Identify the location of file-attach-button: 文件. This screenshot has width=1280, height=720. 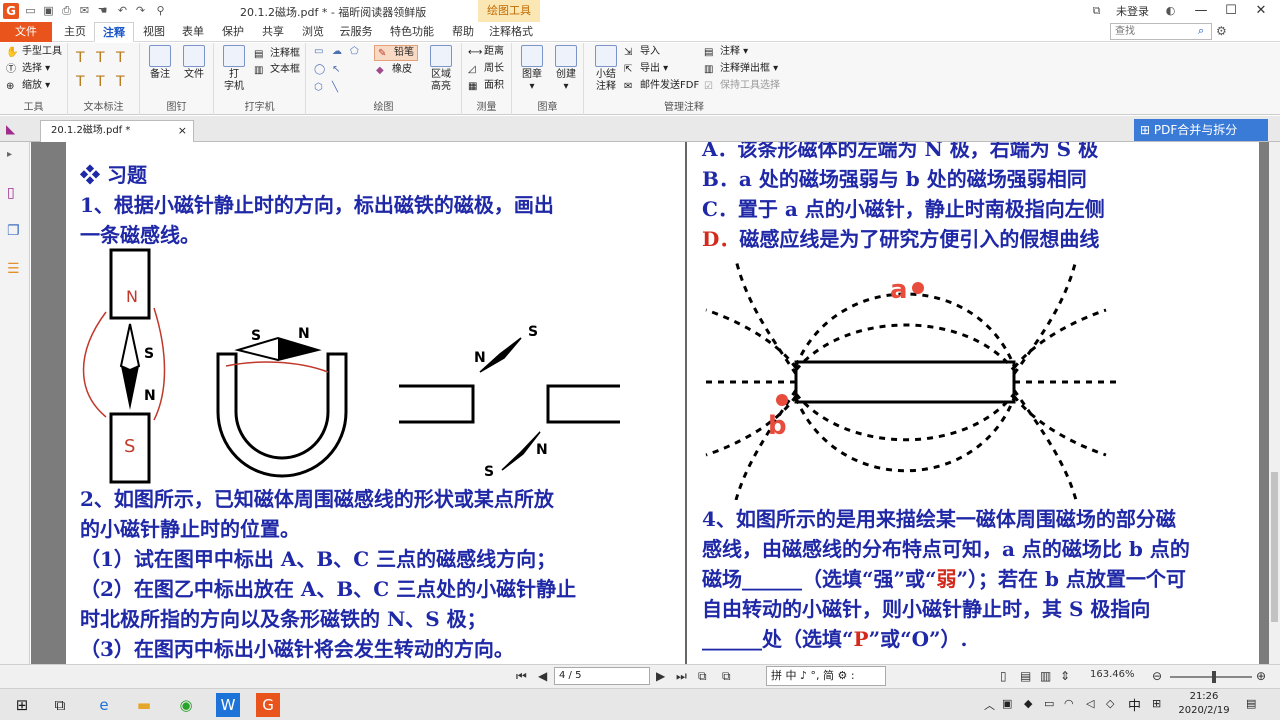
(194, 63).